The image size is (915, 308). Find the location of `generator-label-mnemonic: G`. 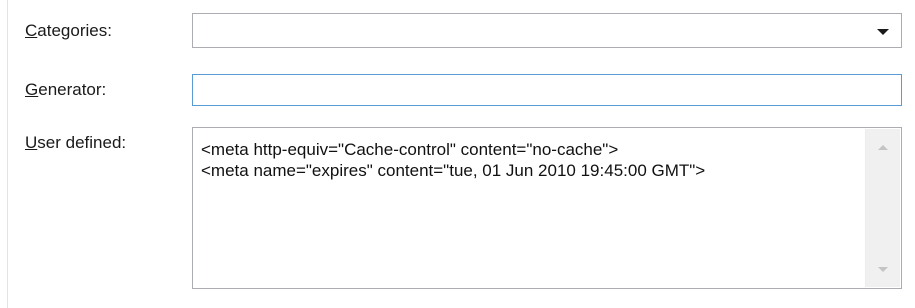

generator-label-mnemonic: G is located at coordinates (32, 89).